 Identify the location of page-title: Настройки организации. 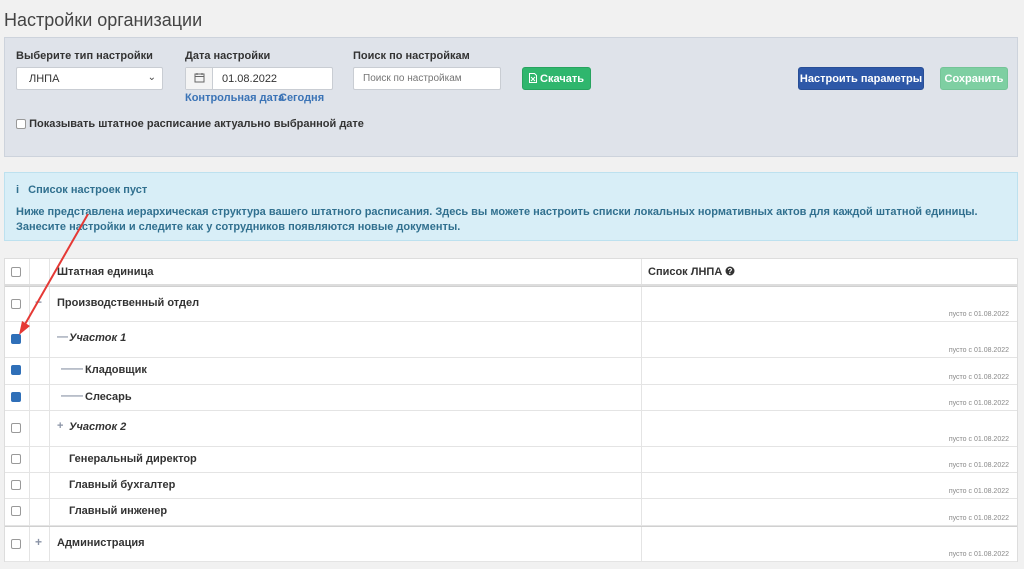
(103, 20).